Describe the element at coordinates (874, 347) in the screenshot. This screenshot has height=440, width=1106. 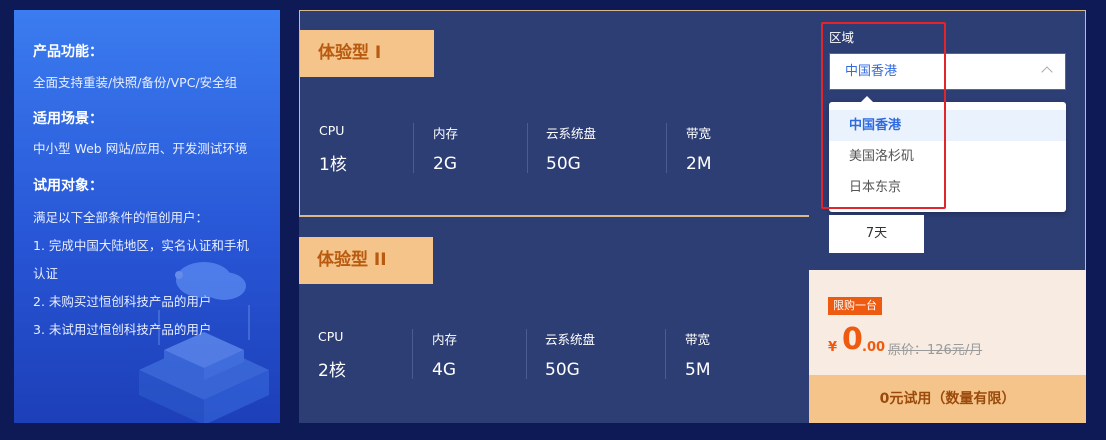
I see `price-decimal: .00` at that location.